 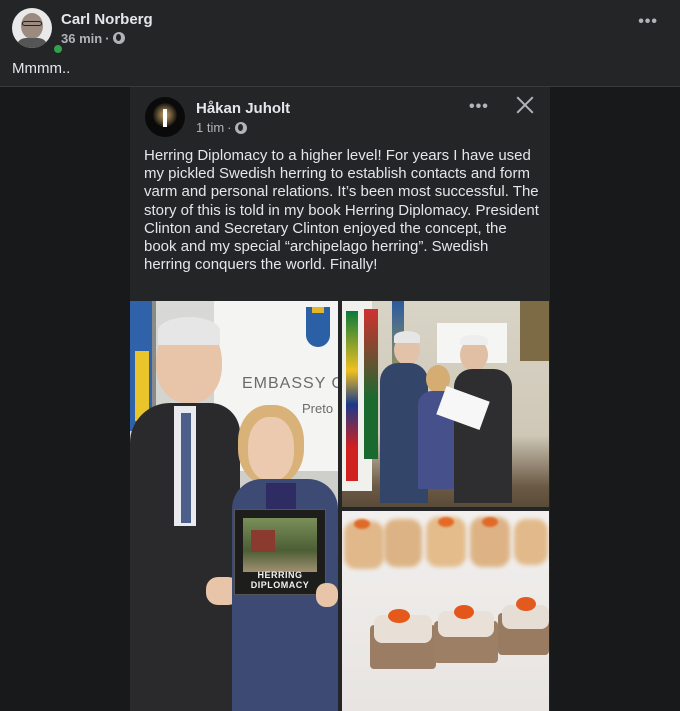 What do you see at coordinates (280, 552) in the screenshot?
I see `book-cover: HERRING DIPLOMACY` at bounding box center [280, 552].